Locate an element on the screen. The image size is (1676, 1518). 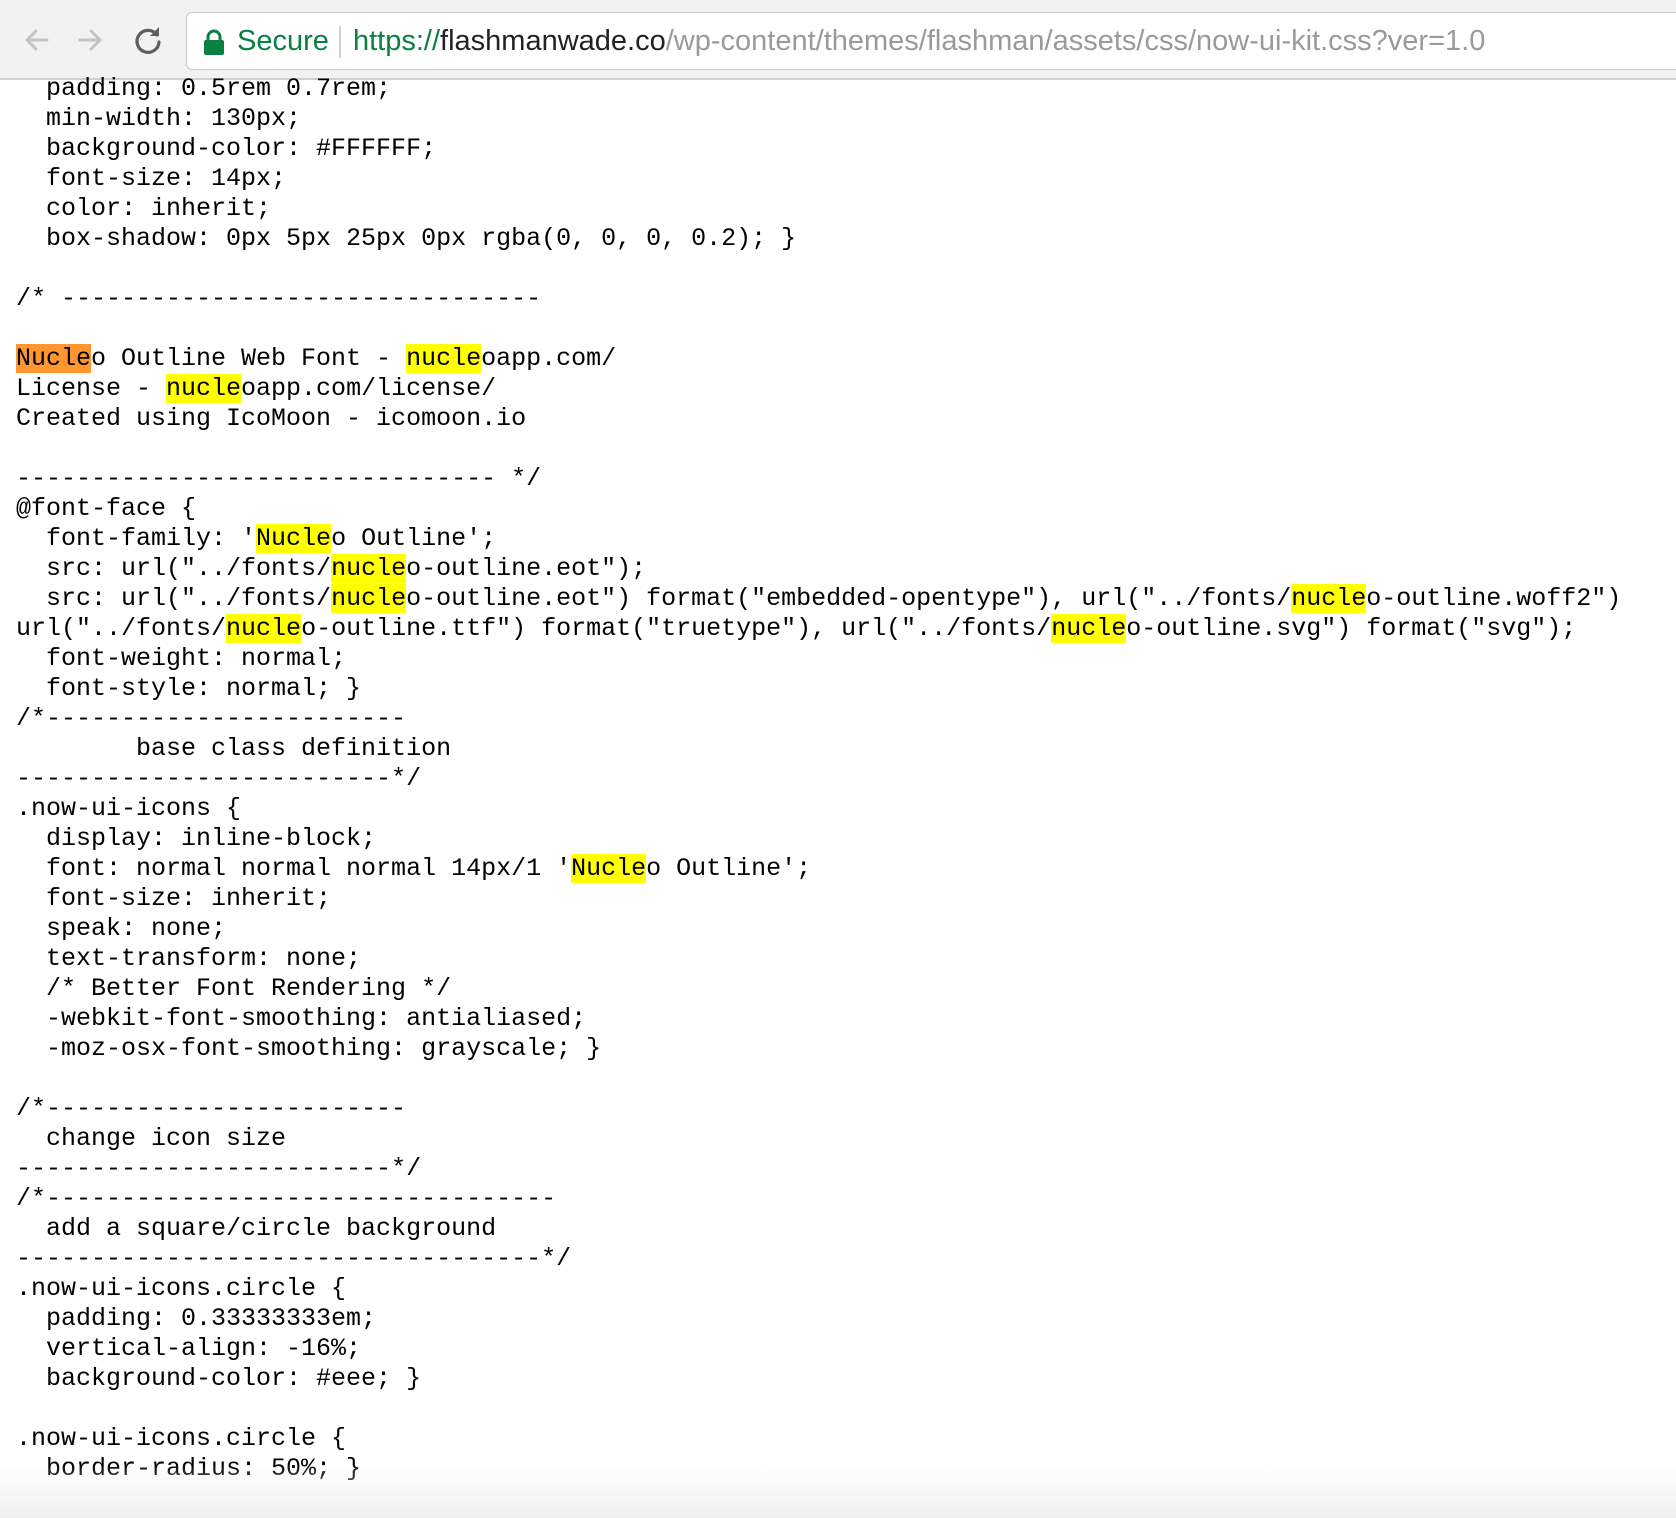
code-line: padding: 0.5rem 0.7rem; is located at coordinates (204, 88).